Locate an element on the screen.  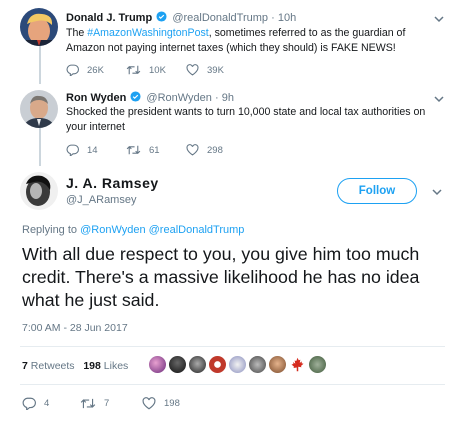
tweet-actions: 14 61 298 is located at coordinates (156, 150).